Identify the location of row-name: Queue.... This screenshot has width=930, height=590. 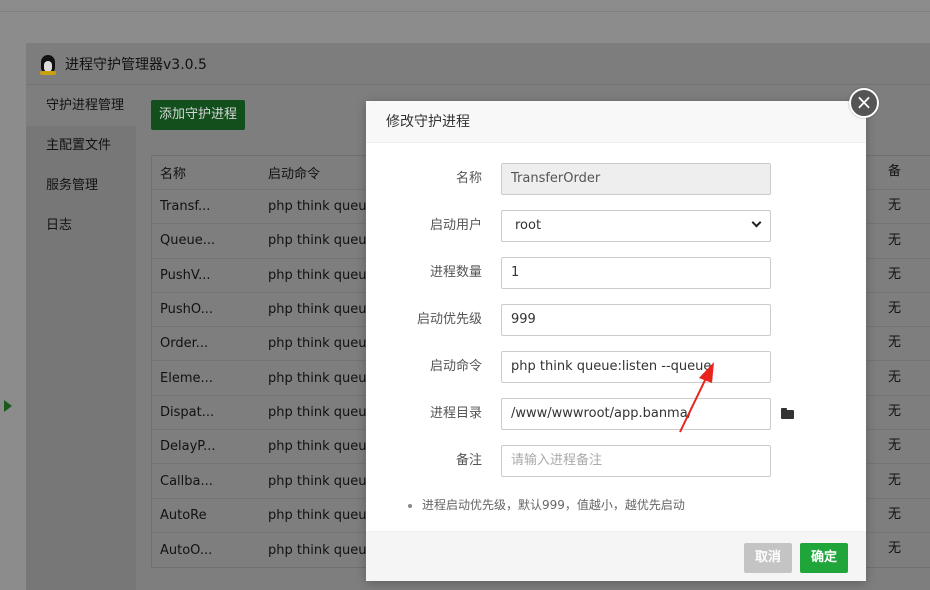
(188, 241).